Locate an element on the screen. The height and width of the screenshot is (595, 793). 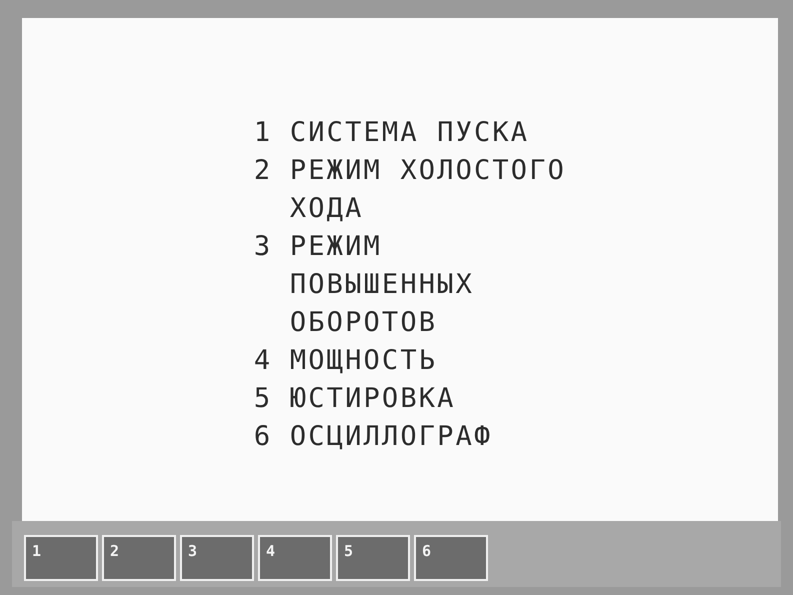
menu-number: 5 is located at coordinates (264, 399).